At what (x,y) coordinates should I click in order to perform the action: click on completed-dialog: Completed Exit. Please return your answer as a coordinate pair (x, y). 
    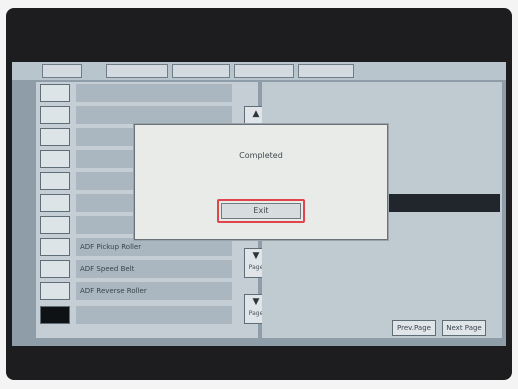
    Looking at the image, I should click on (261, 182).